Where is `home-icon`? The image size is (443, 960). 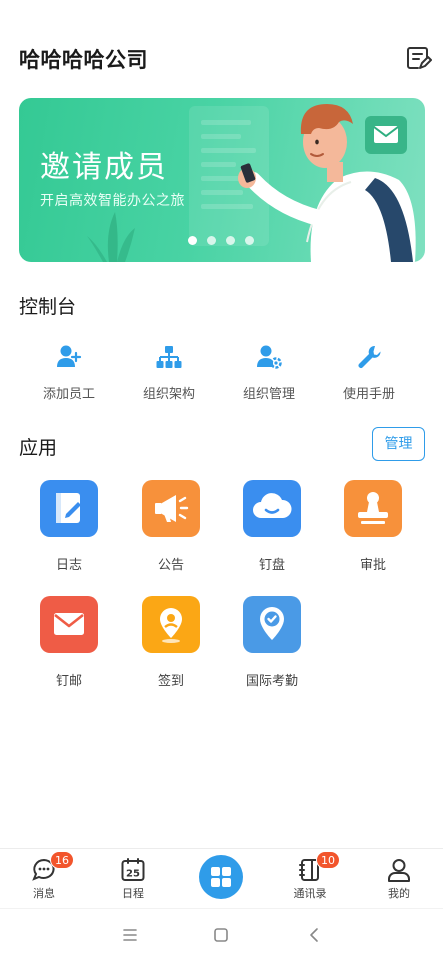 home-icon is located at coordinates (221, 935).